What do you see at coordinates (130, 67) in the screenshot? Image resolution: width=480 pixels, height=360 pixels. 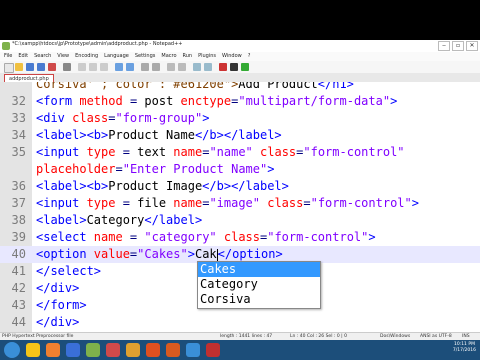 I see `redo-icon` at bounding box center [130, 67].